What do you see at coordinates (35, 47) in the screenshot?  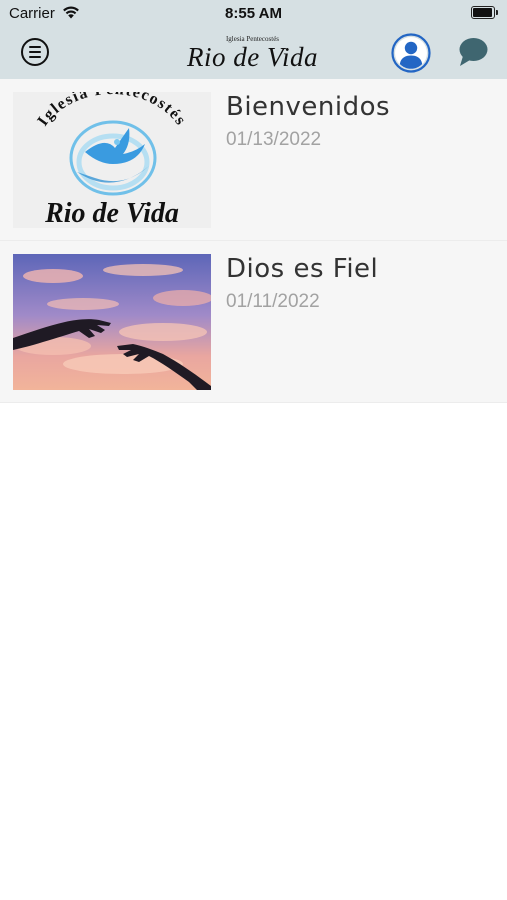 I see `hamburger-menu-icon` at bounding box center [35, 47].